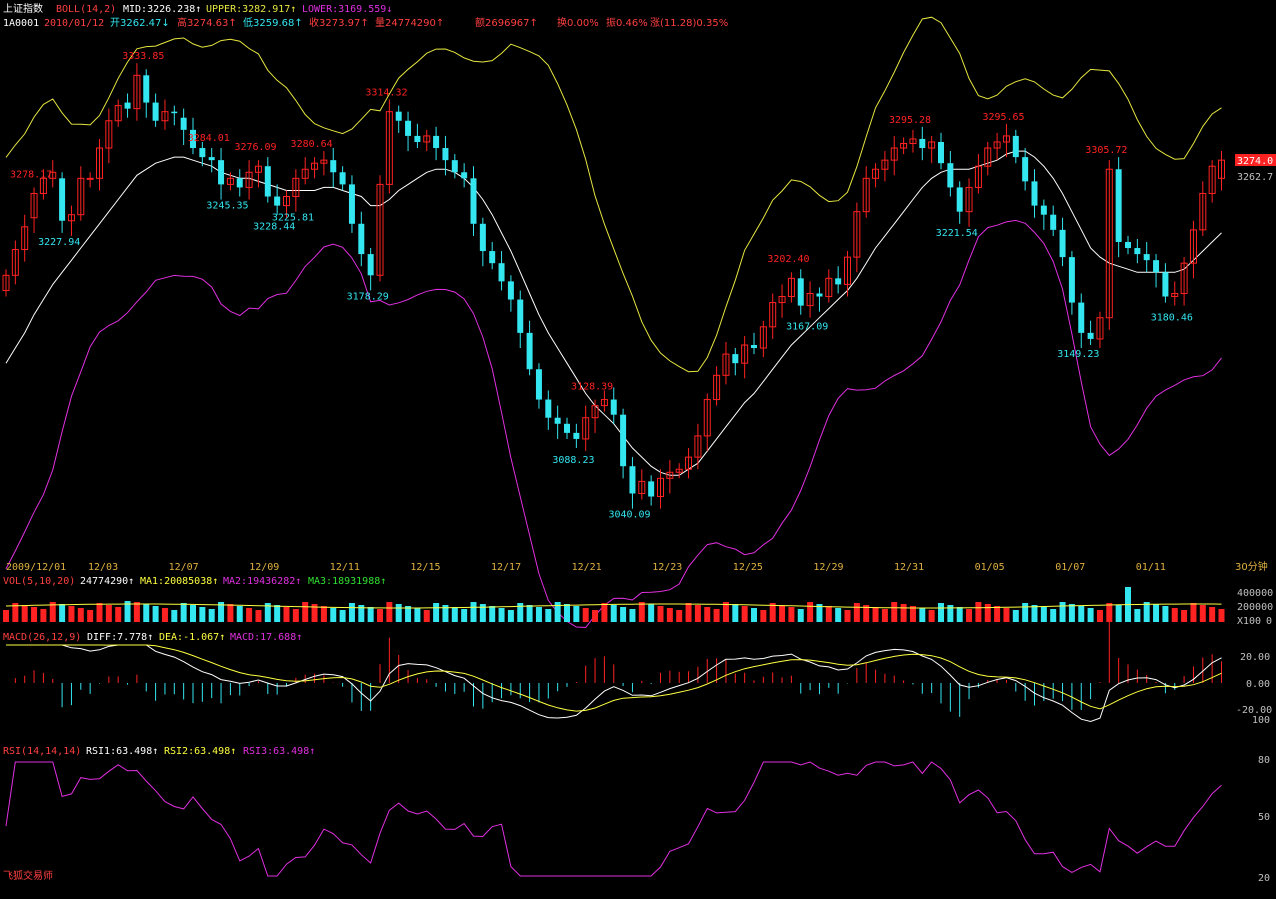  Describe the element at coordinates (573, 460) in the screenshot. I see `low-price-label: 3088.23` at that location.